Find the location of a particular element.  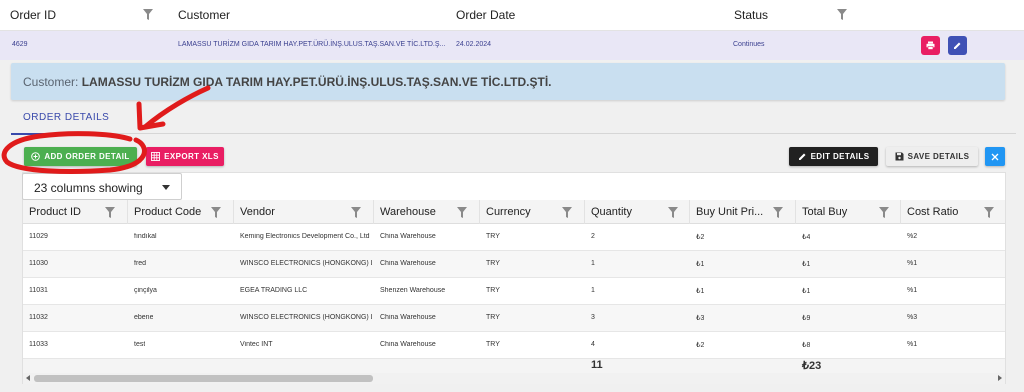

total-quantity: 11 is located at coordinates (597, 365).